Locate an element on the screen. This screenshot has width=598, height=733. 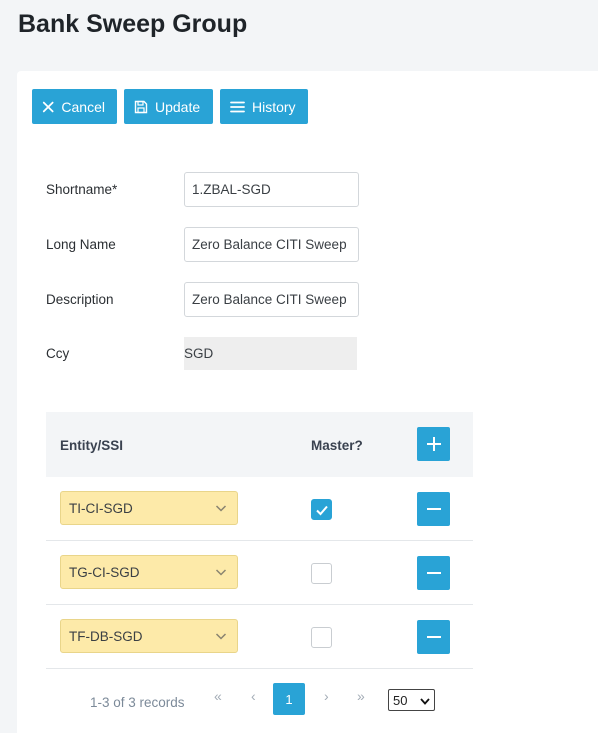
description-field: Zero Balance CITI Sweep is located at coordinates (271, 299).